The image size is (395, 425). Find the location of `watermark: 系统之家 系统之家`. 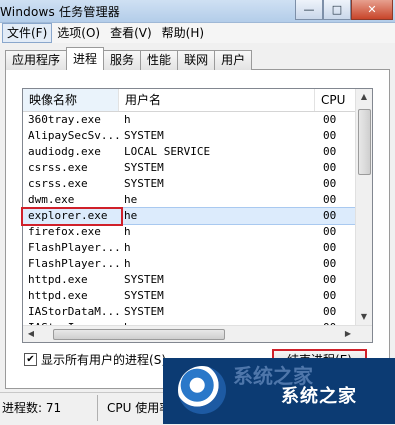

watermark: 系统之家 系统之家 is located at coordinates (279, 391).